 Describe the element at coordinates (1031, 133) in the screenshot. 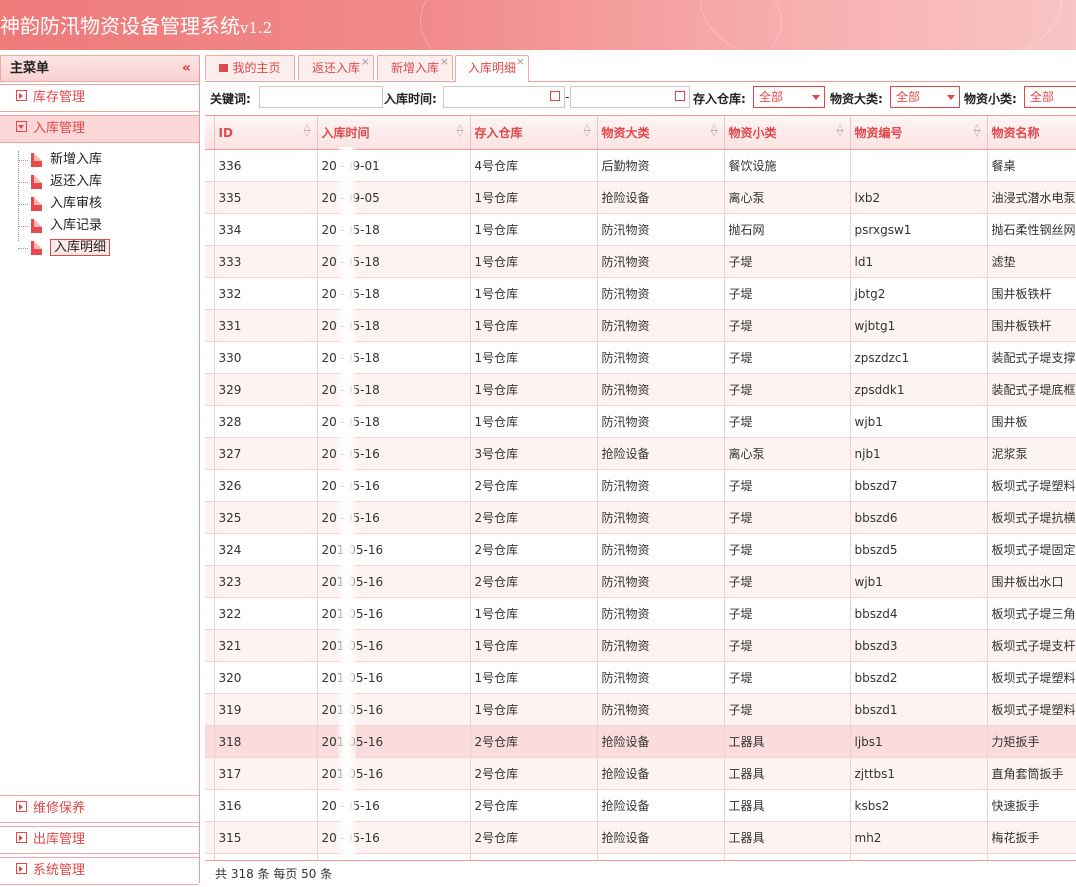

I see `column-header: 物资名称` at that location.